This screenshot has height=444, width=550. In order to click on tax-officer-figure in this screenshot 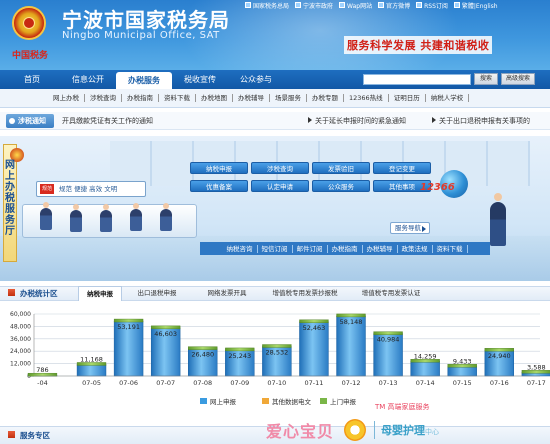, I will do `click(498, 219)`.